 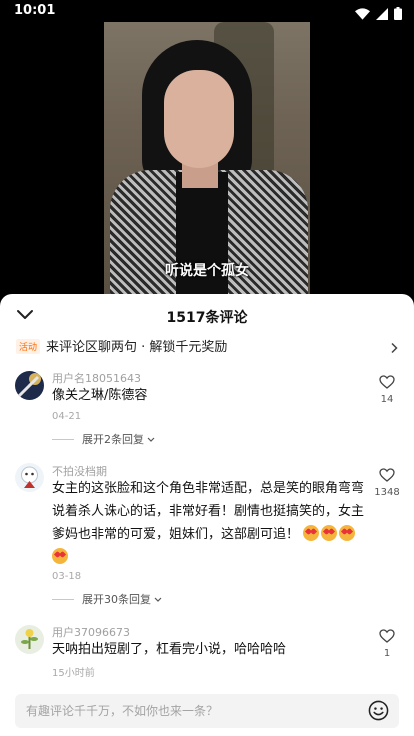 I want to click on chevron-right-icon, so click(x=394, y=348).